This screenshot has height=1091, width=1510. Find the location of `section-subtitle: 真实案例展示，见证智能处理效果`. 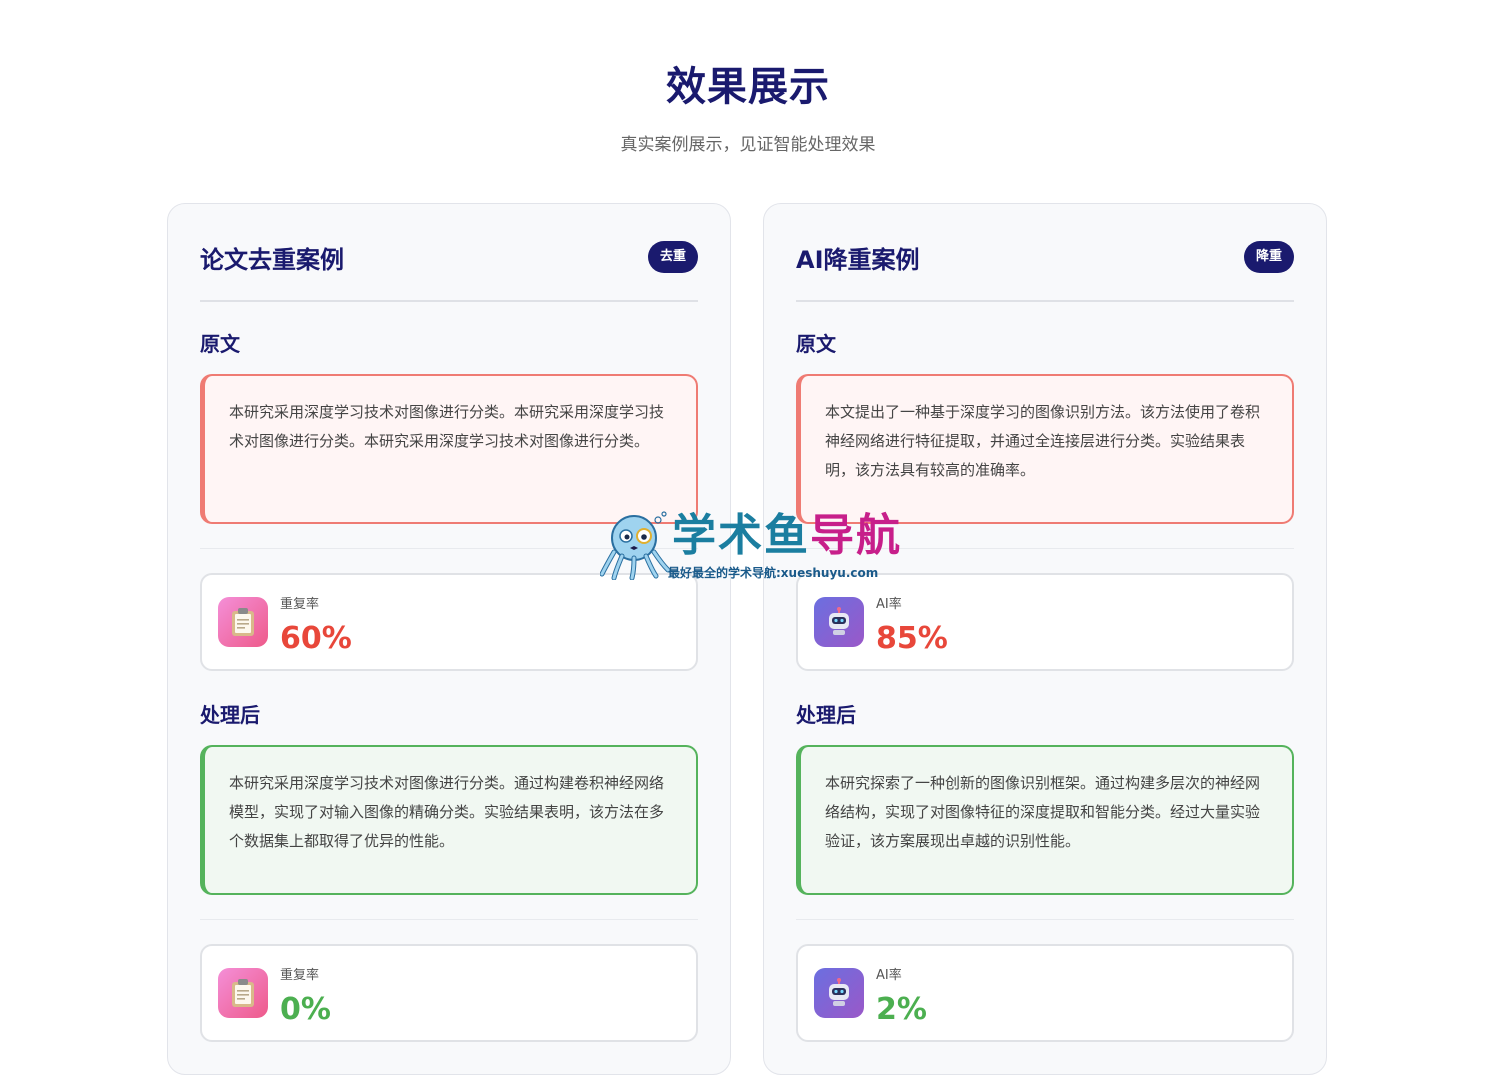

section-subtitle: 真实案例展示，见证智能处理效果 is located at coordinates (748, 145).